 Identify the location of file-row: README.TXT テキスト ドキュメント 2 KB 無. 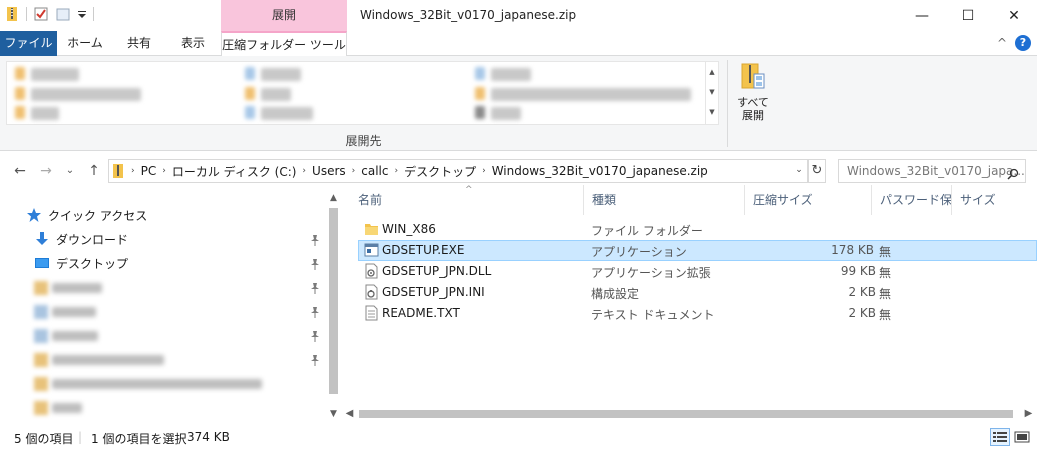
(697, 313).